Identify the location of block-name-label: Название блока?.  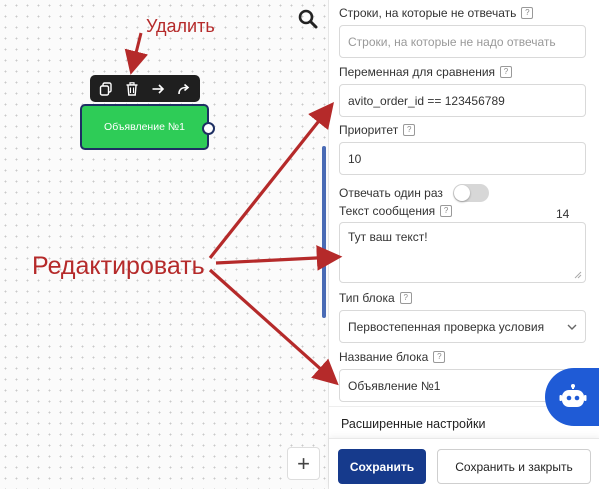
(392, 357).